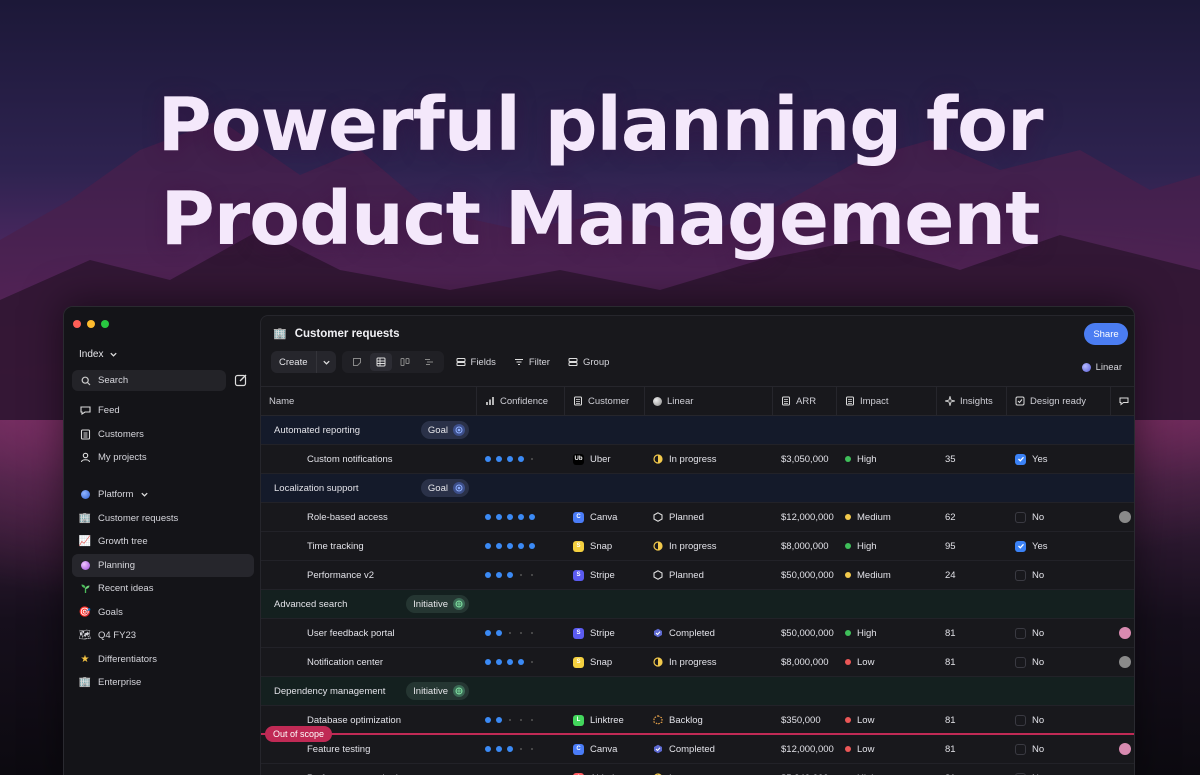 This screenshot has width=1200, height=775. I want to click on linear-status-cell: Backlog, so click(709, 720).